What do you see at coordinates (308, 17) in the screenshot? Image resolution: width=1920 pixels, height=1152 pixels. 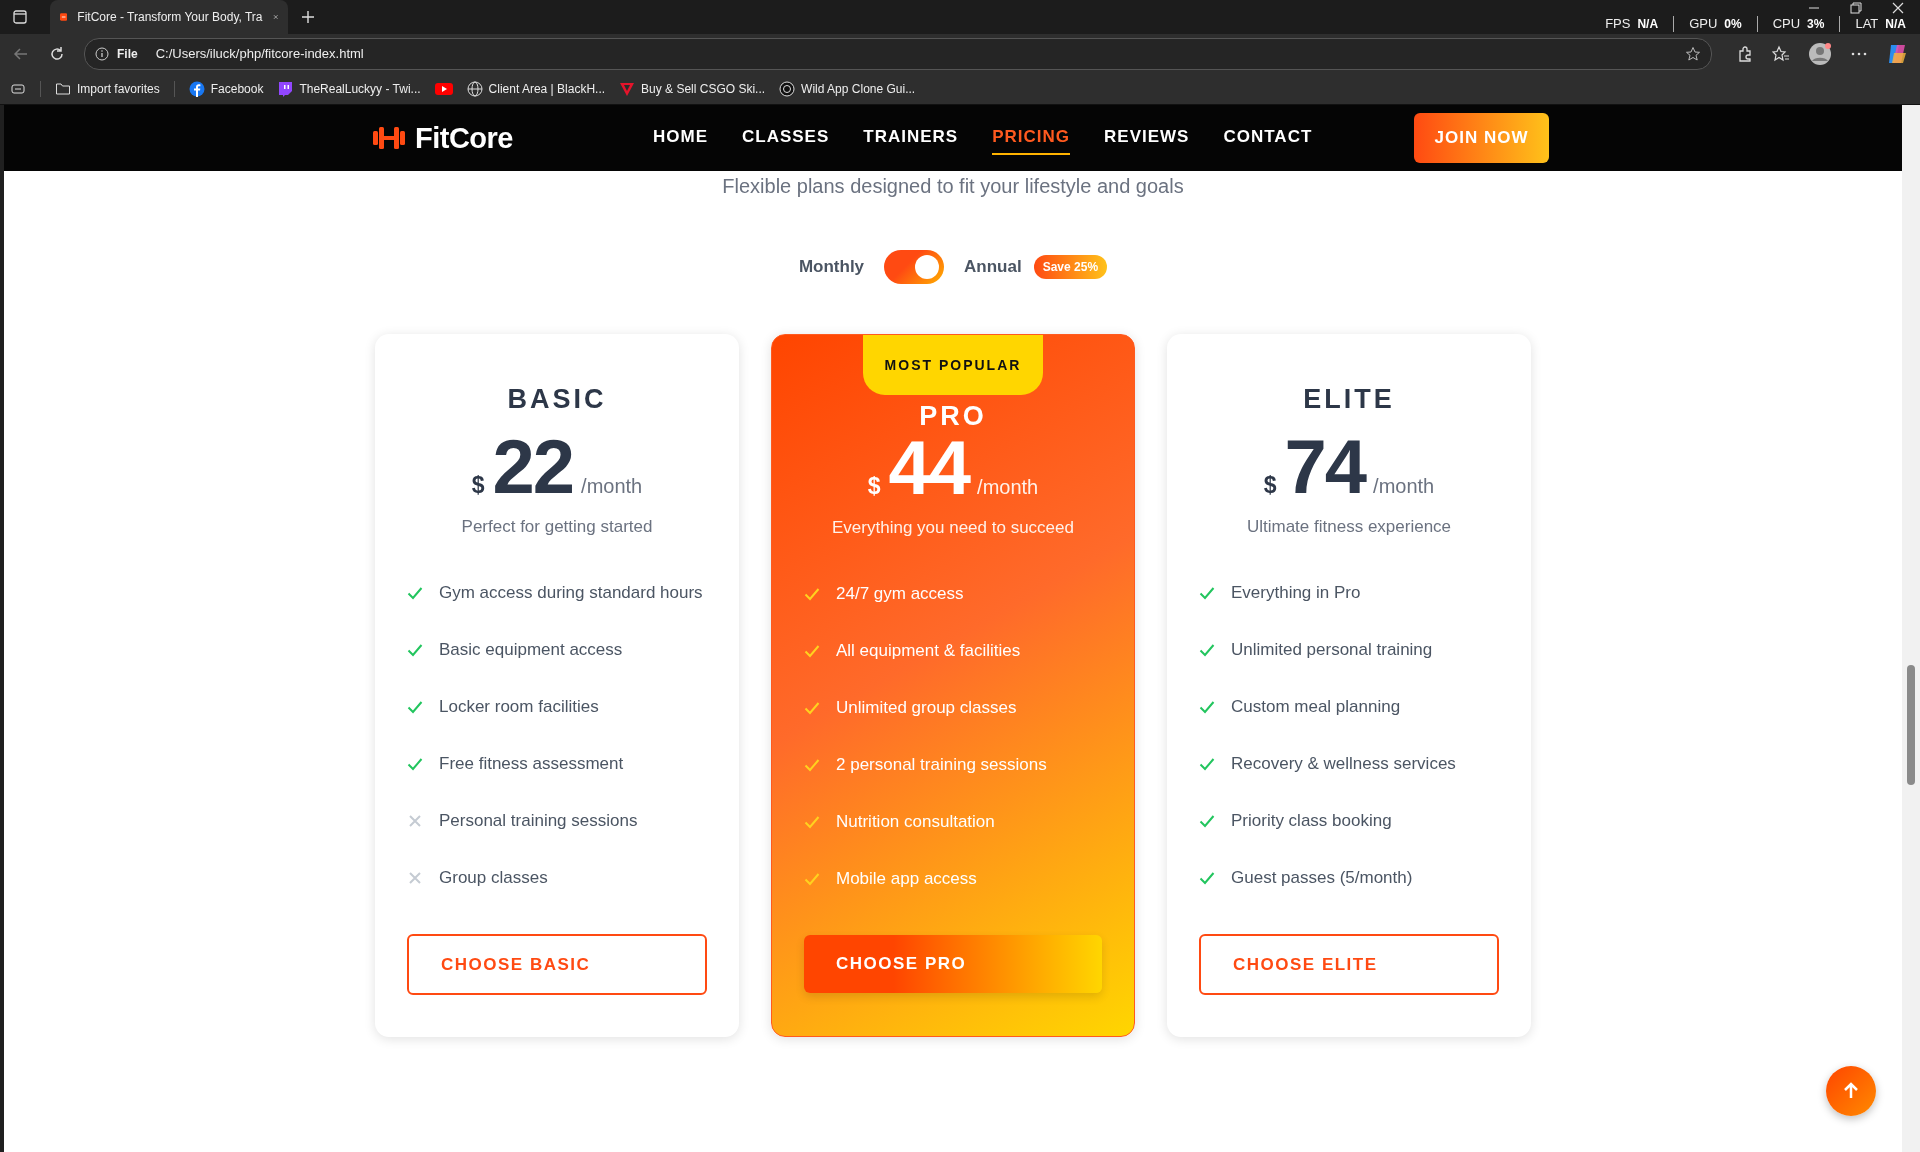 I see `new-tab-icon` at bounding box center [308, 17].